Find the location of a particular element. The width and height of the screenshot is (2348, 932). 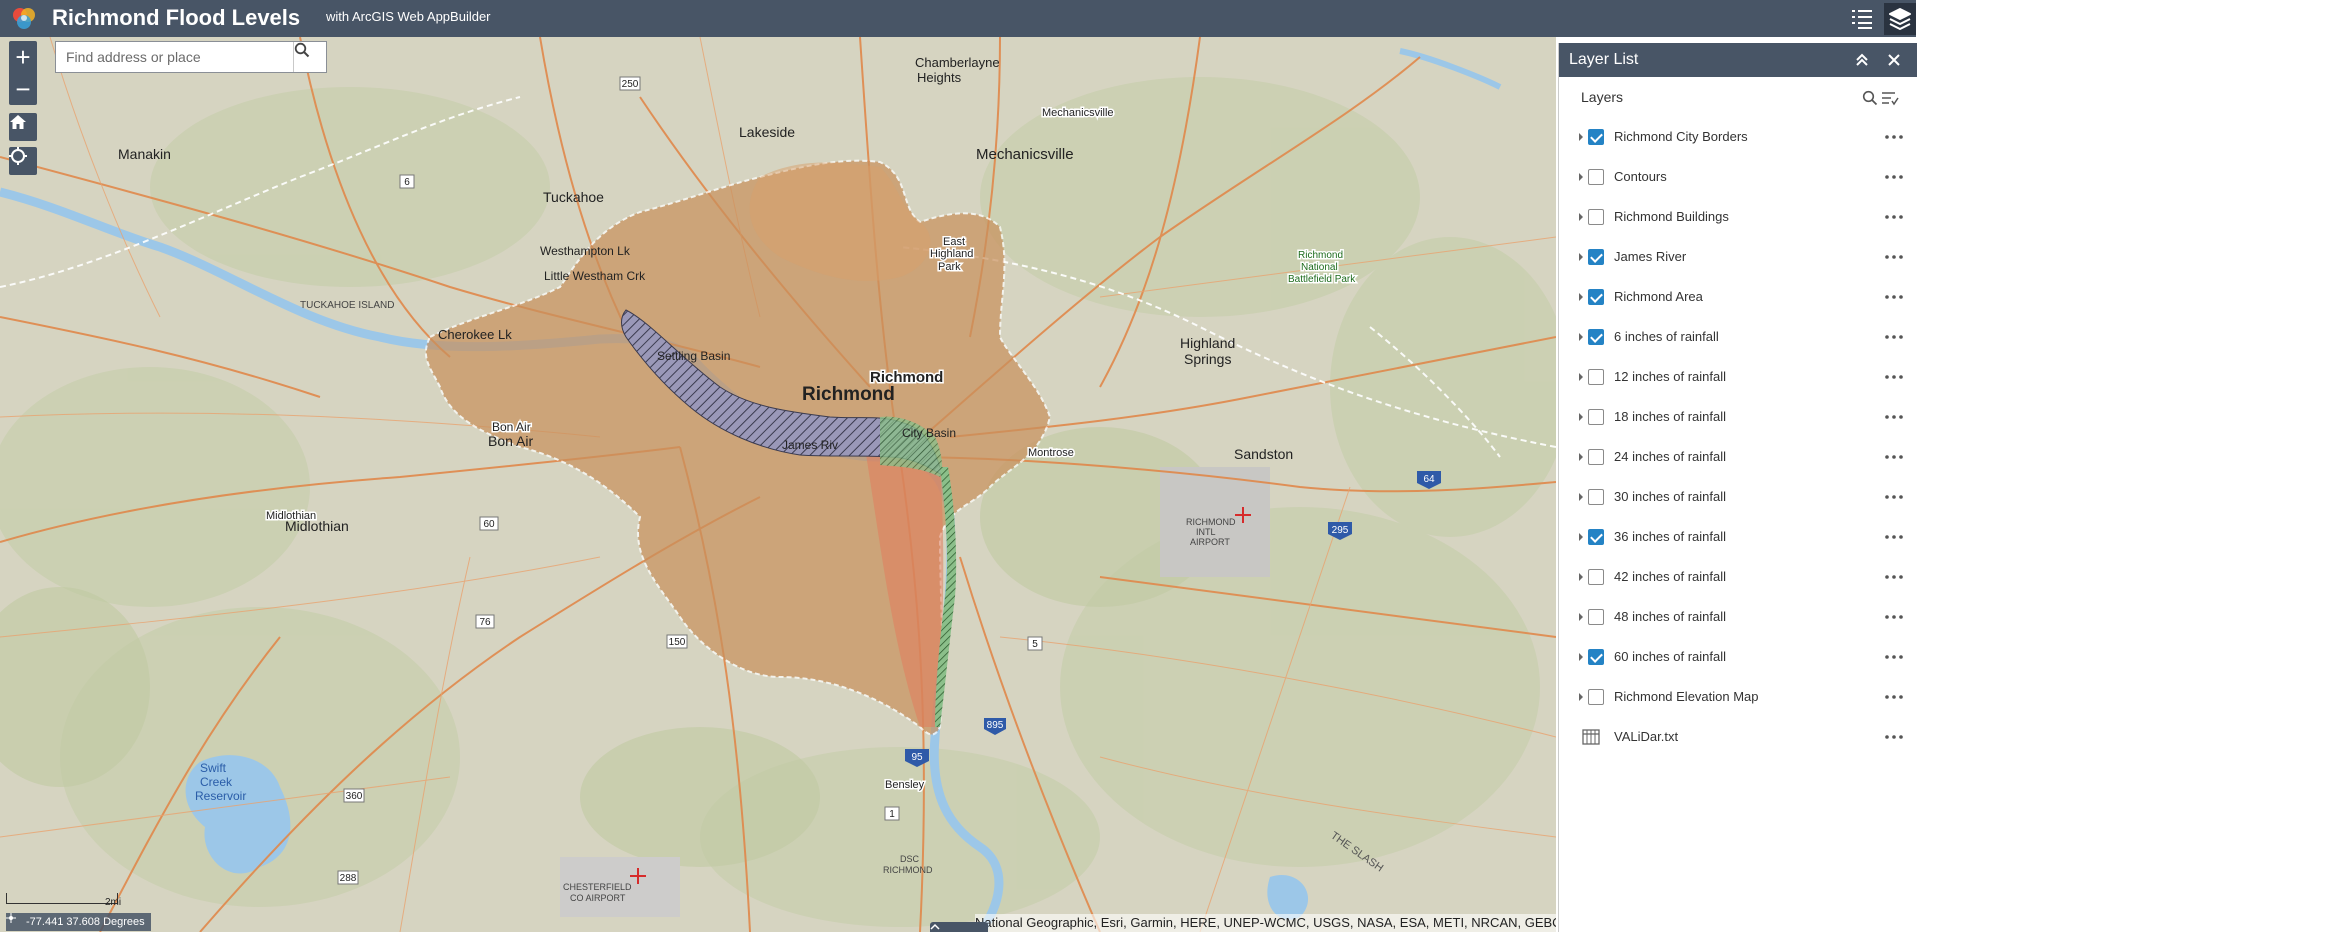

layers-label: Layers is located at coordinates (1602, 97).